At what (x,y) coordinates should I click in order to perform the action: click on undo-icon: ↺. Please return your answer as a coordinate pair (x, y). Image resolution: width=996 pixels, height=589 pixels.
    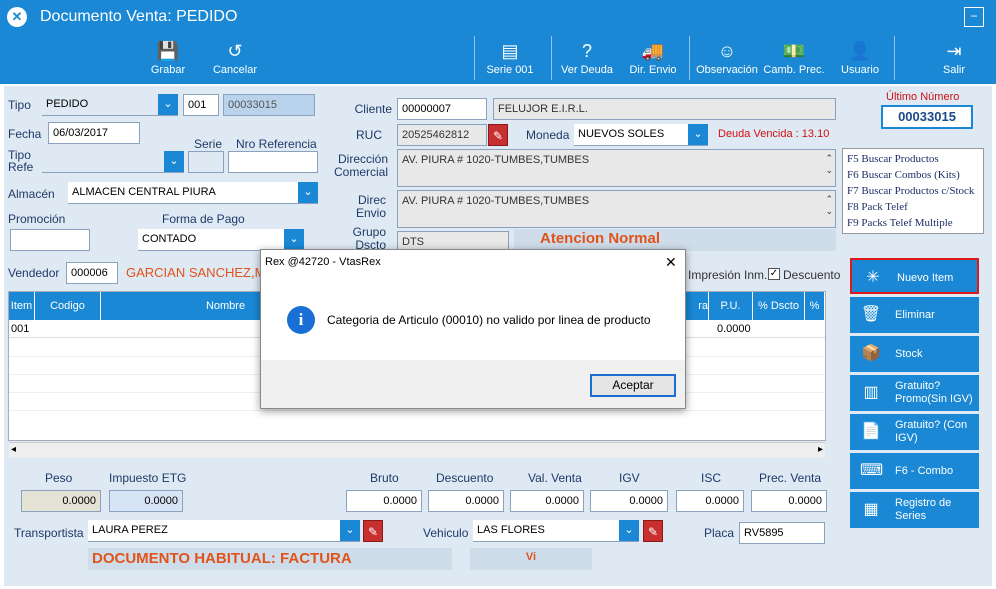
    Looking at the image, I should click on (235, 51).